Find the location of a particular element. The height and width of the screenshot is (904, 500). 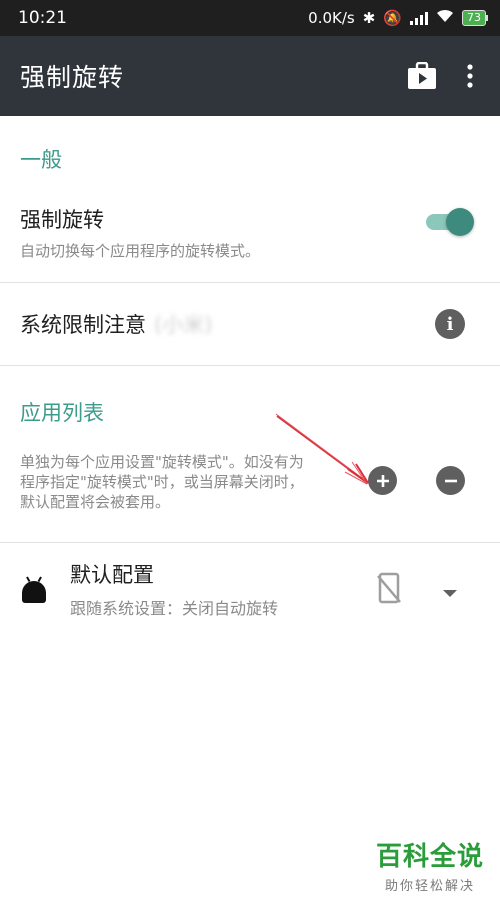

section-header-general: 一般 is located at coordinates (41, 160).